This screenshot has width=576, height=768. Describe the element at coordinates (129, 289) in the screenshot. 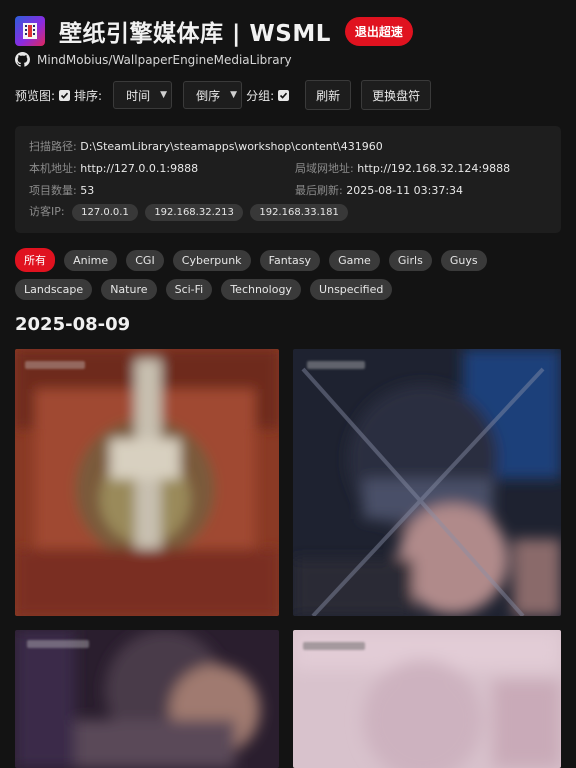

I see `tag-nature: Nature` at that location.